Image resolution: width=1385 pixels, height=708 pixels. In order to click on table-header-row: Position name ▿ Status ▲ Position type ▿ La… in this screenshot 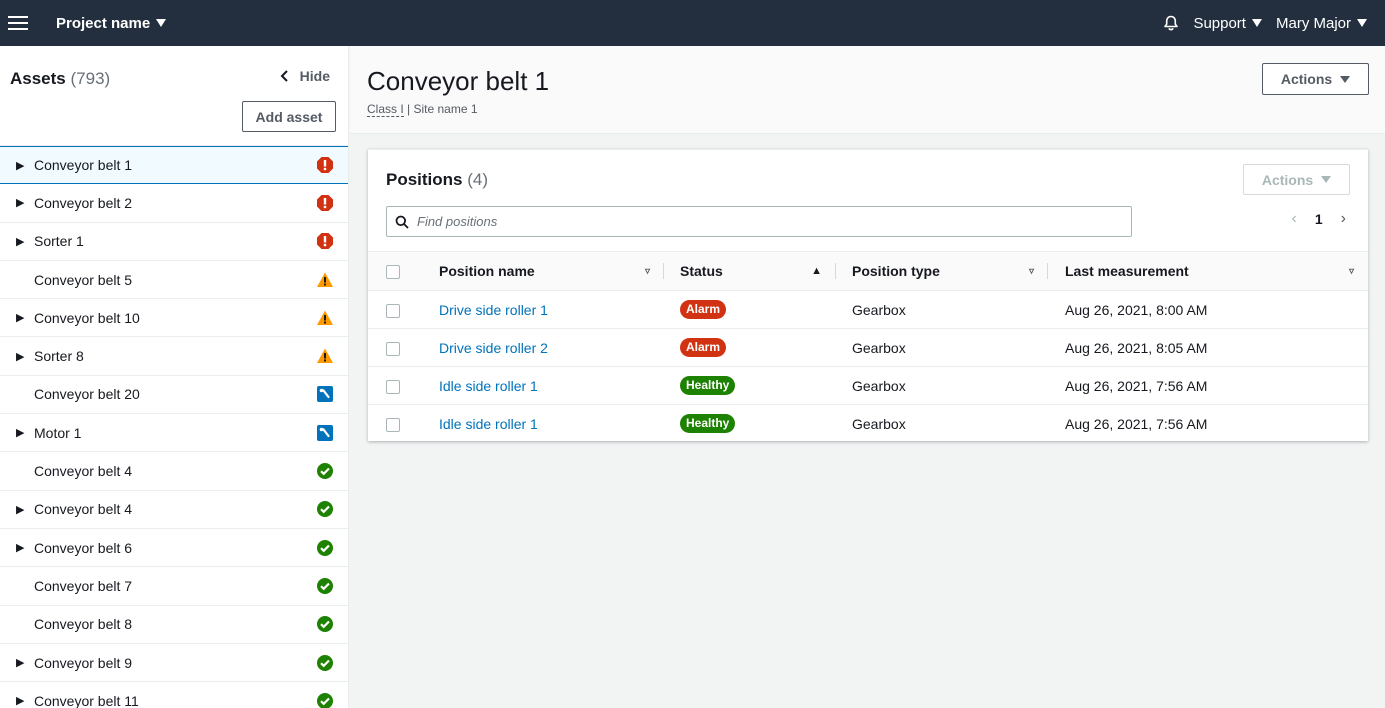, I will do `click(868, 271)`.